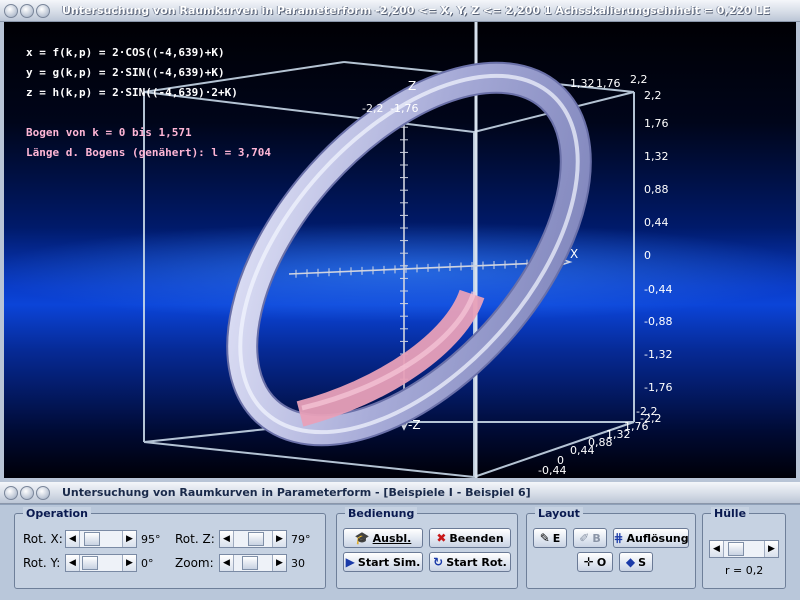 Image resolution: width=800 pixels, height=600 pixels. What do you see at coordinates (656, 189) in the screenshot?
I see `right-tick: 0,88` at bounding box center [656, 189].